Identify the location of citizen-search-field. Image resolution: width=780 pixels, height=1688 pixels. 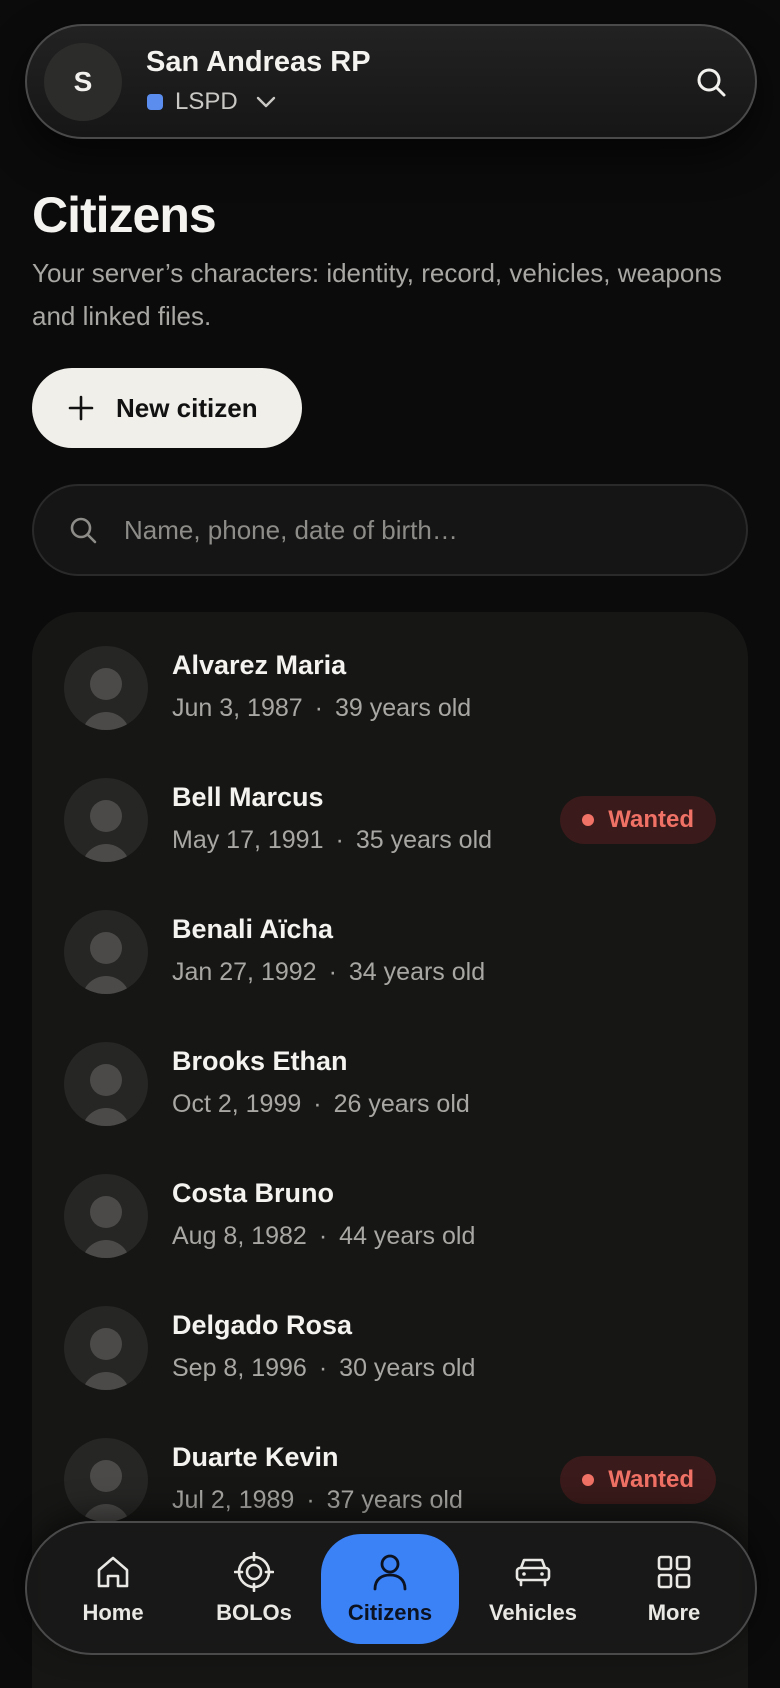
(390, 530).